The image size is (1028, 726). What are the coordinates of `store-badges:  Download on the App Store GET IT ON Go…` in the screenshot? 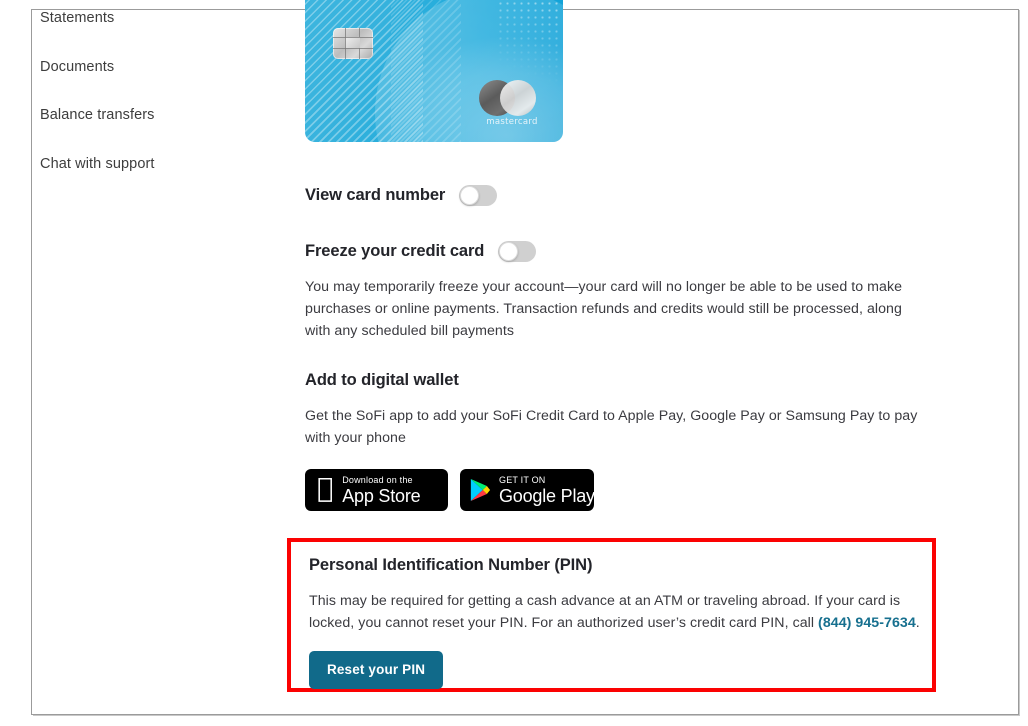 It's located at (635, 490).